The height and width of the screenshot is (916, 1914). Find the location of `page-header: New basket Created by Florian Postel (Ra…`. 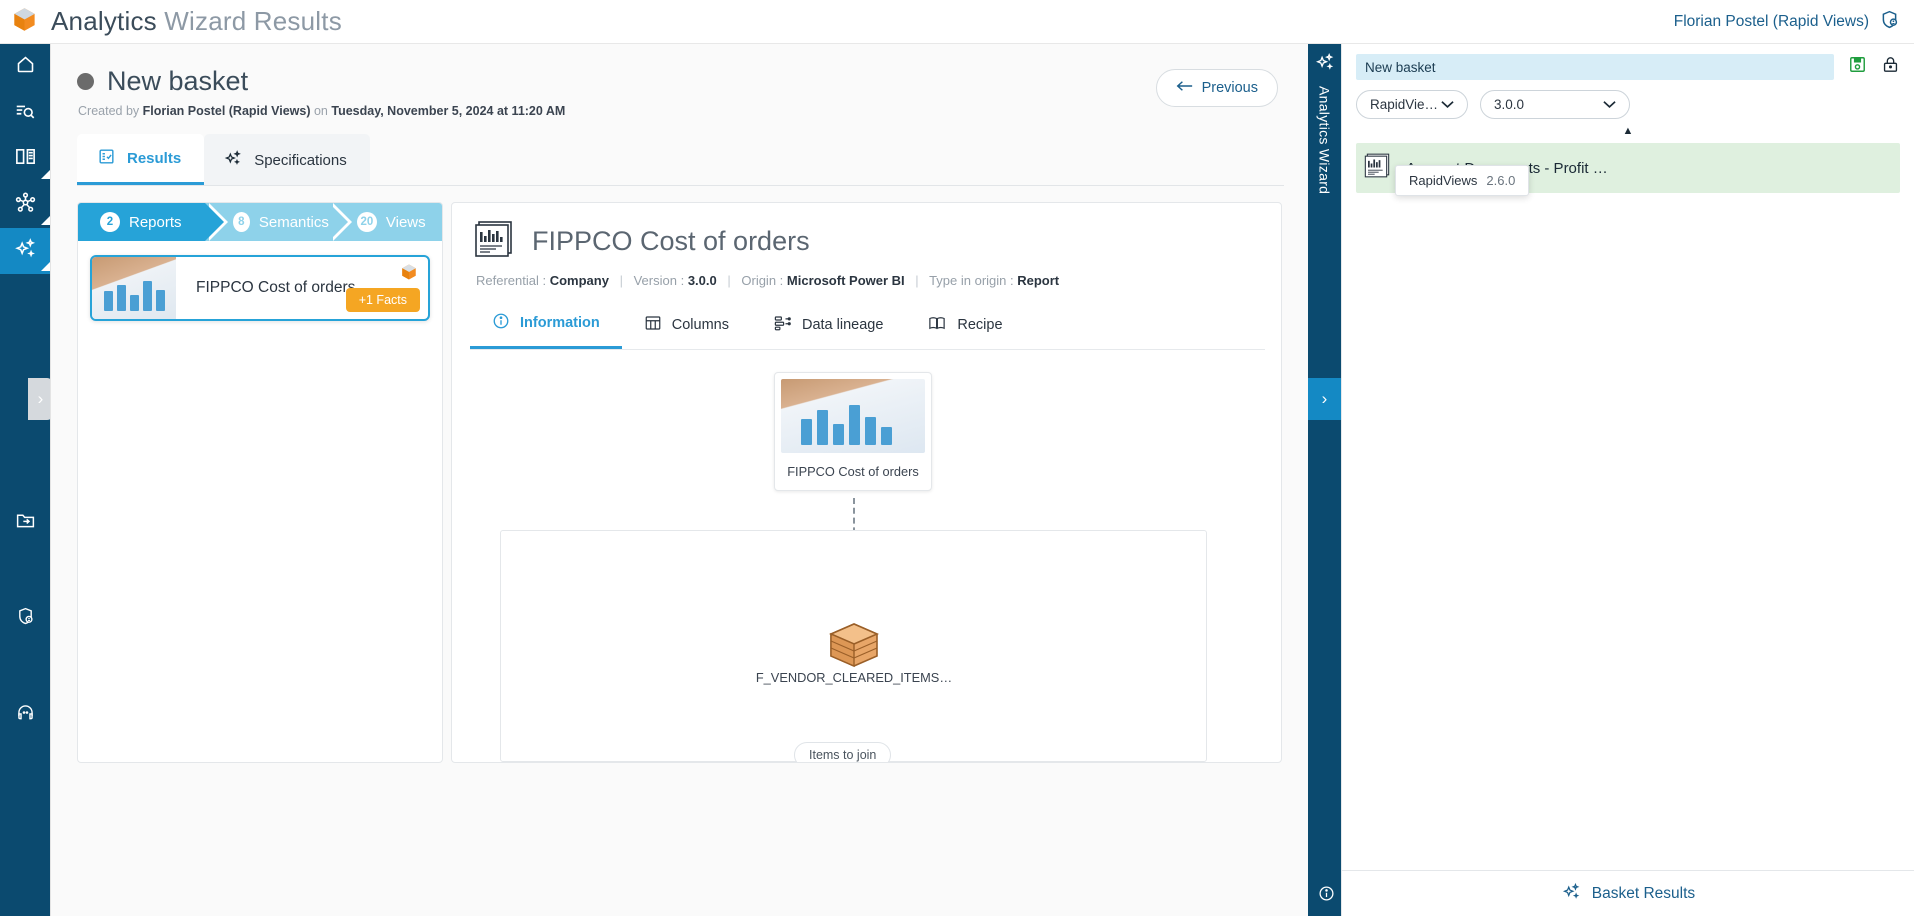

page-header: New basket Created by Florian Postel (Ra… is located at coordinates (679, 81).